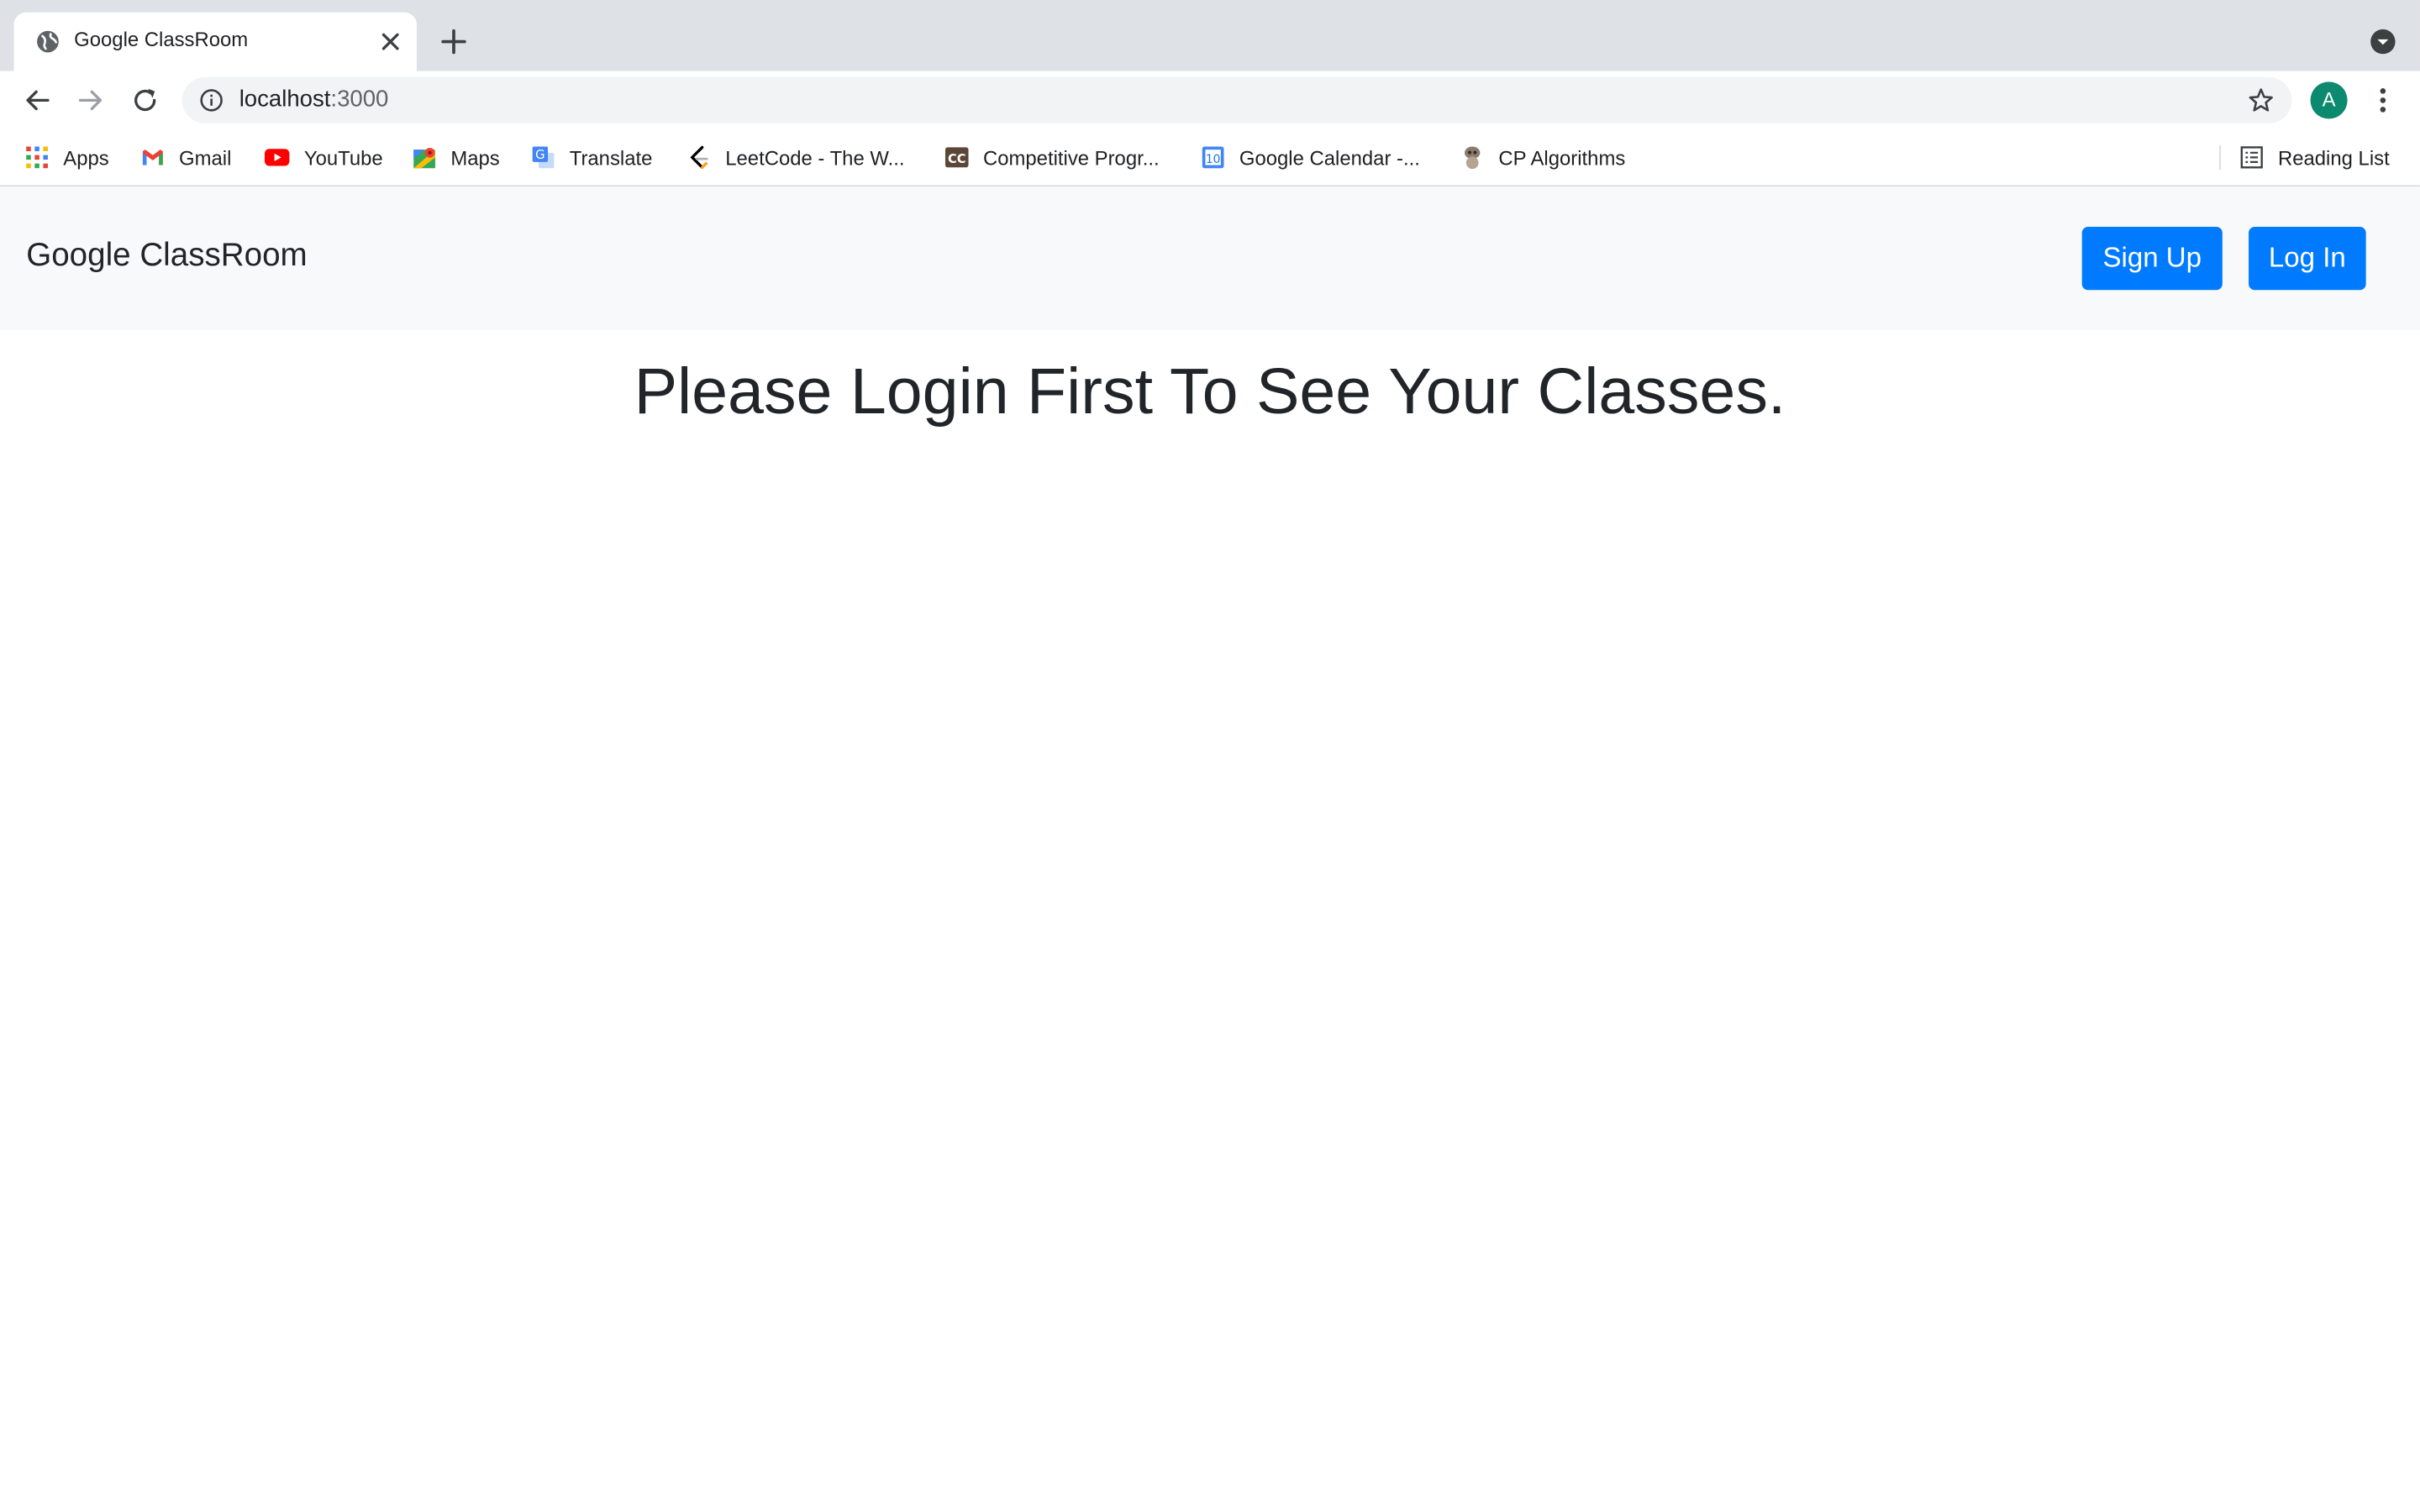 The width and height of the screenshot is (2420, 1512). What do you see at coordinates (1473, 158) in the screenshot?
I see `cp-algorithms-icon` at bounding box center [1473, 158].